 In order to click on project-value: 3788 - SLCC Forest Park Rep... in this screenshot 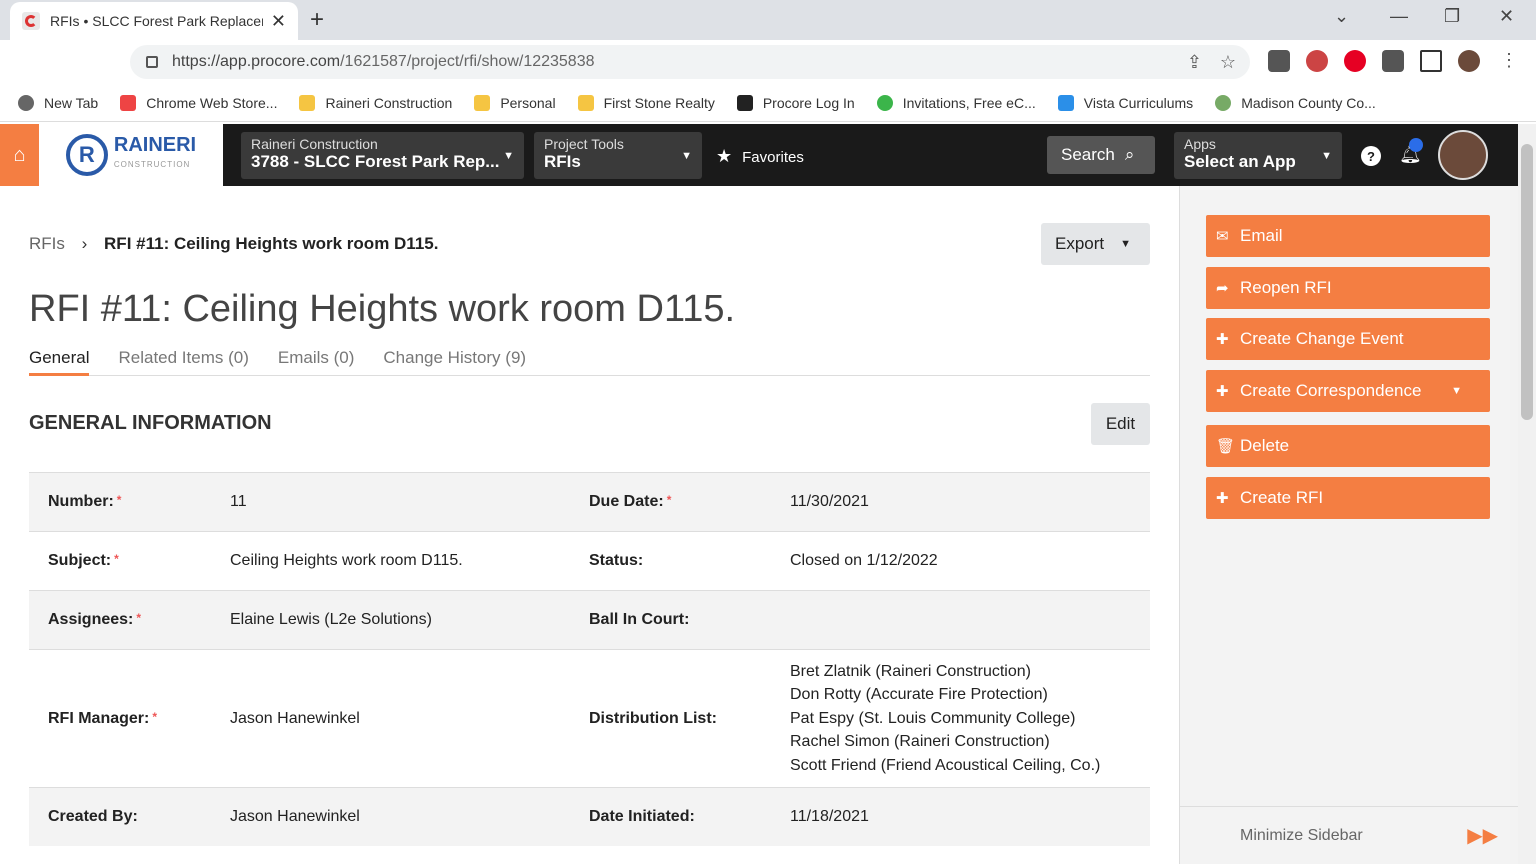, I will do `click(375, 161)`.